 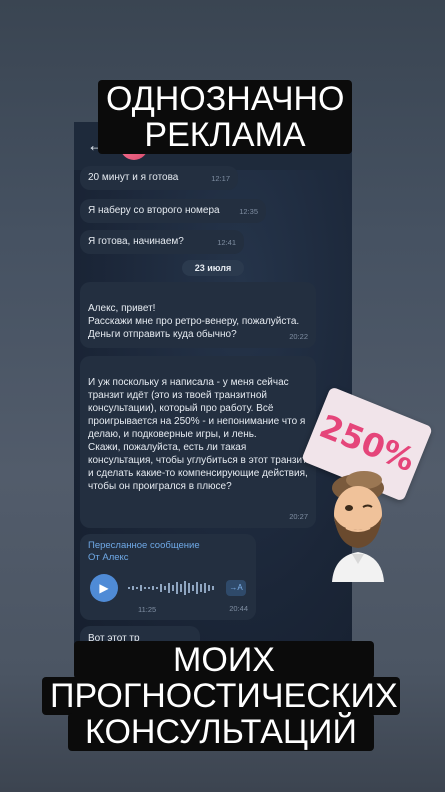 I want to click on message-text: Я готова, начинаем?, so click(x=136, y=241).